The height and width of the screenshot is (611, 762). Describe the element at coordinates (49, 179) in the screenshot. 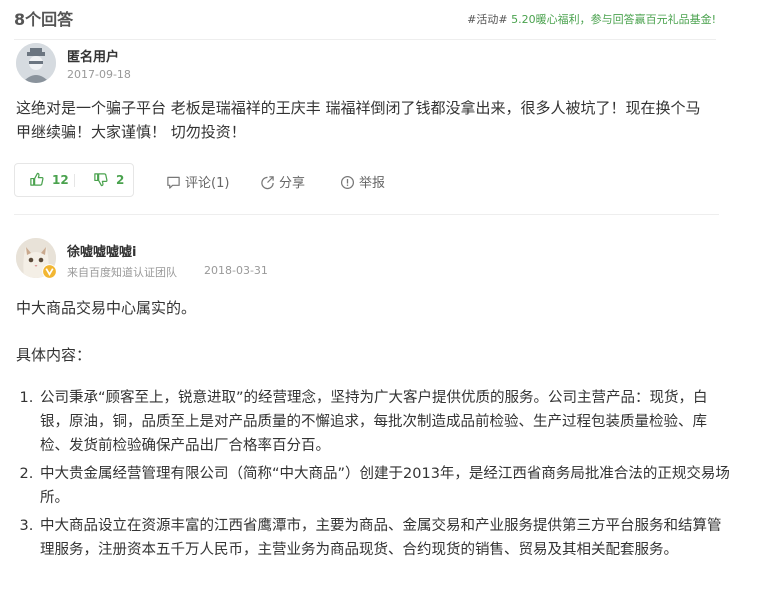

I see `like-button: 12` at that location.